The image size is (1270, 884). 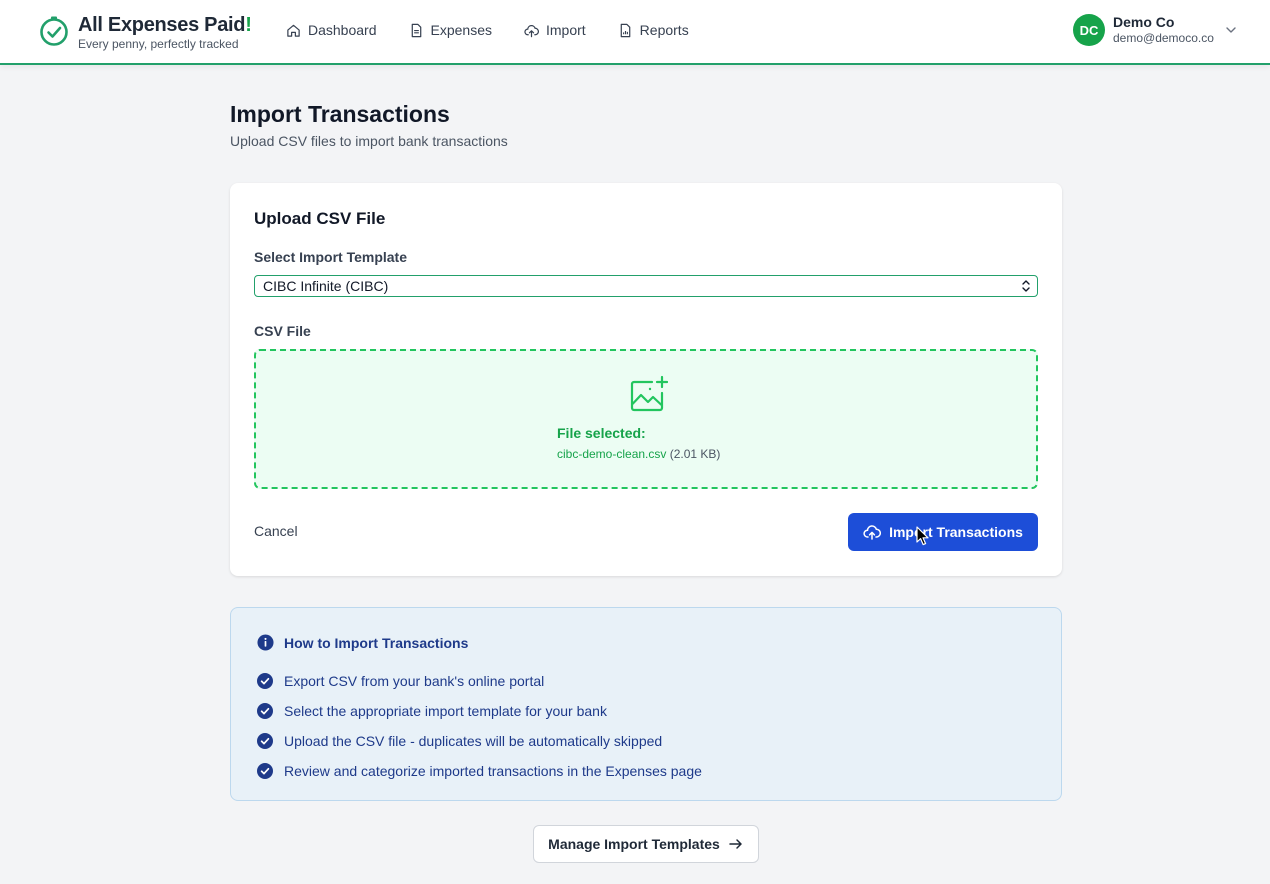 I want to click on nav-expenses: Expenses, so click(x=450, y=30).